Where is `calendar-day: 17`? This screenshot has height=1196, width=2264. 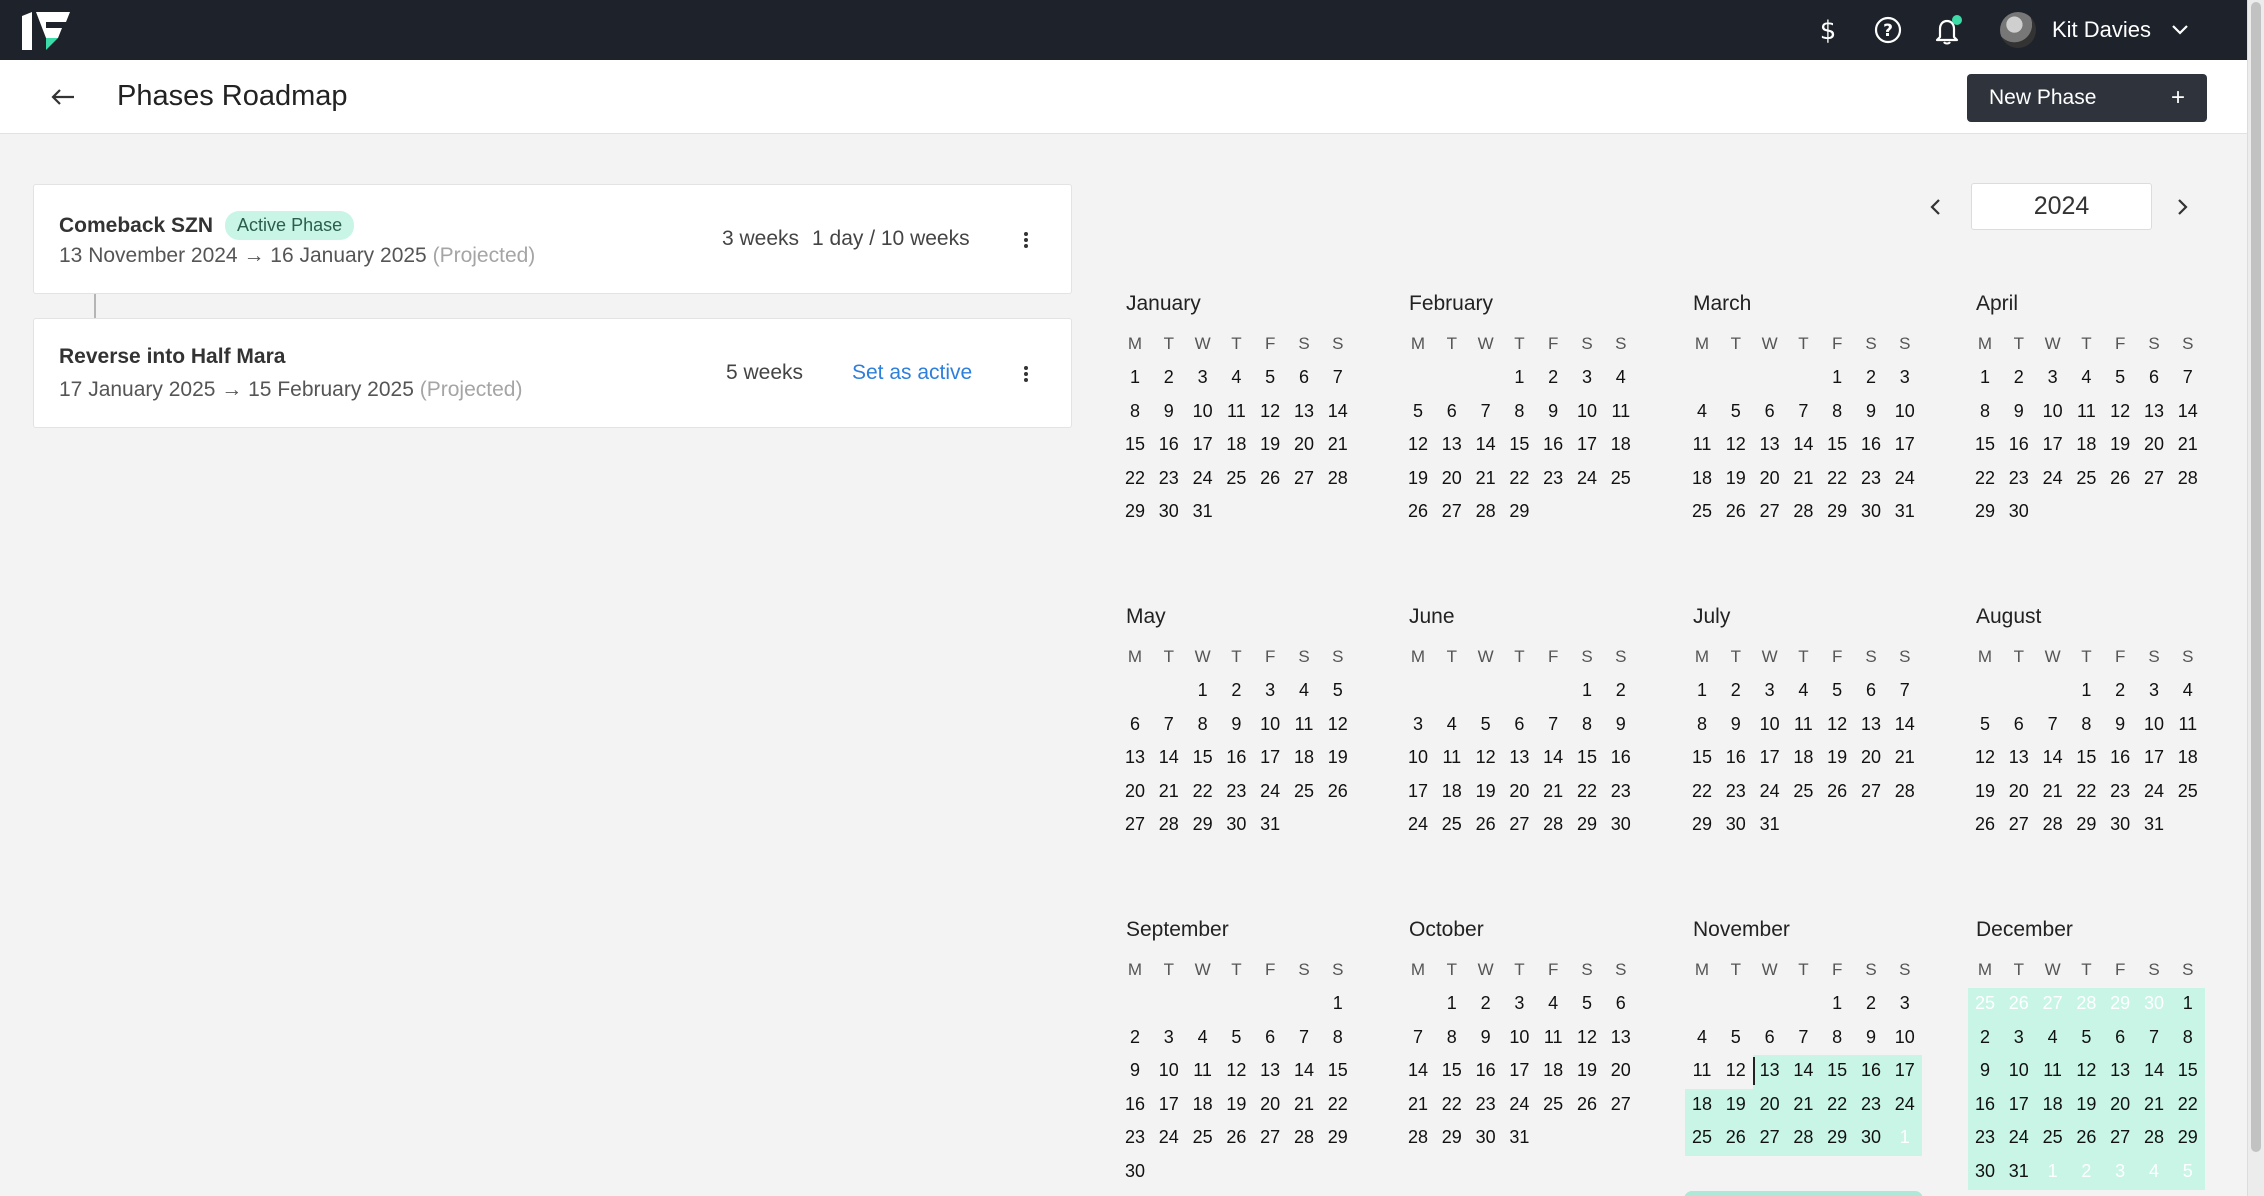
calendar-day: 17 is located at coordinates (2019, 1104).